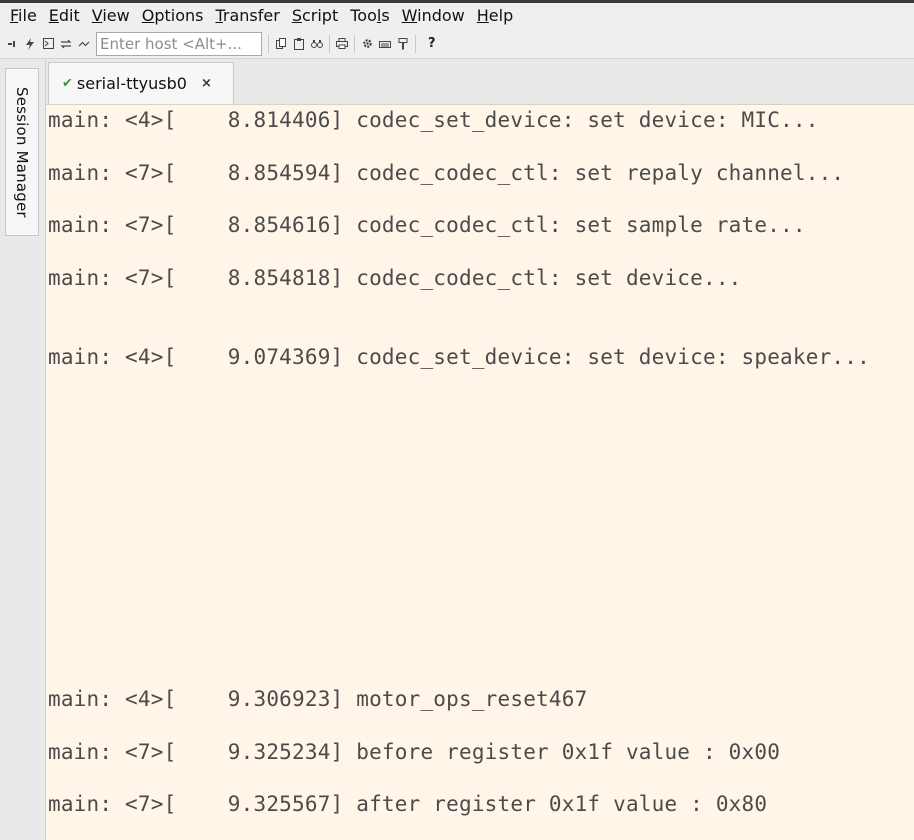 The height and width of the screenshot is (840, 914). I want to click on quick-connect-icon, so click(30, 44).